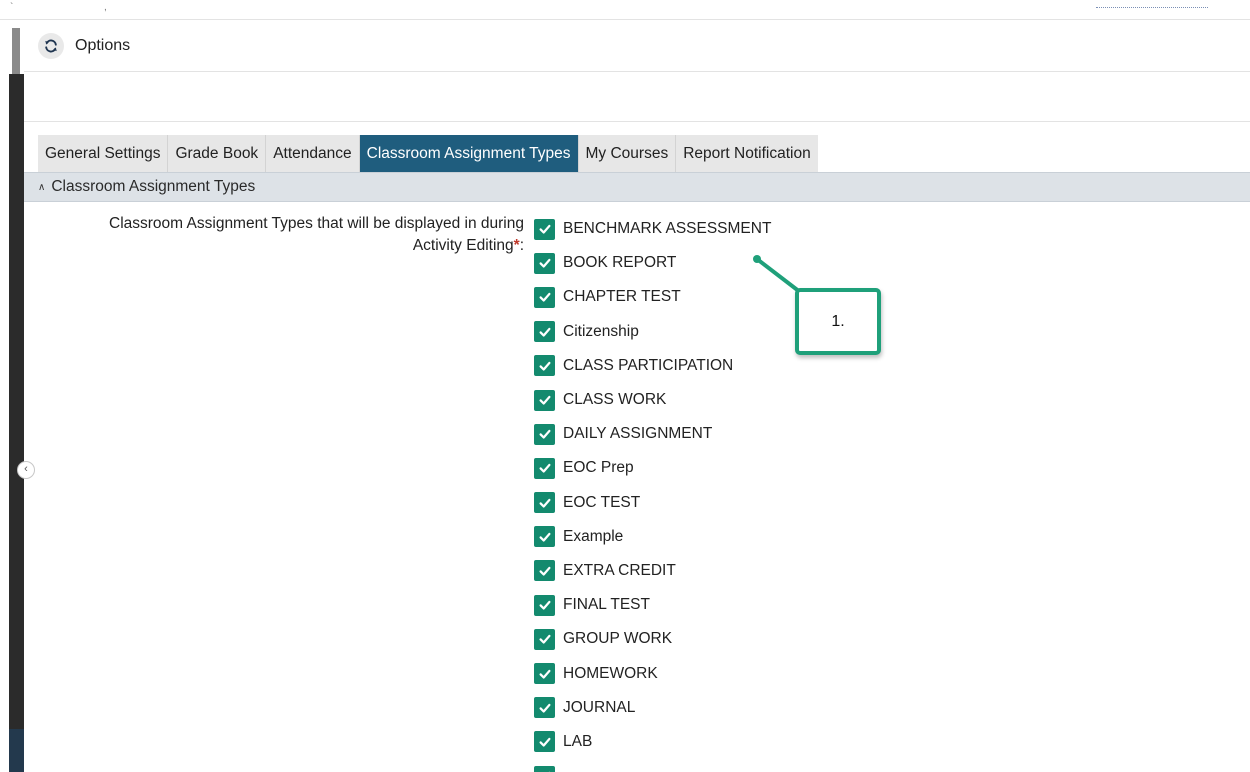 This screenshot has height=772, width=1250. I want to click on top-strip-mark: ,, so click(105, 7).